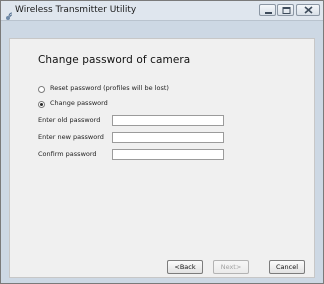  Describe the element at coordinates (41, 89) in the screenshot. I see `reset-password-radio` at that location.